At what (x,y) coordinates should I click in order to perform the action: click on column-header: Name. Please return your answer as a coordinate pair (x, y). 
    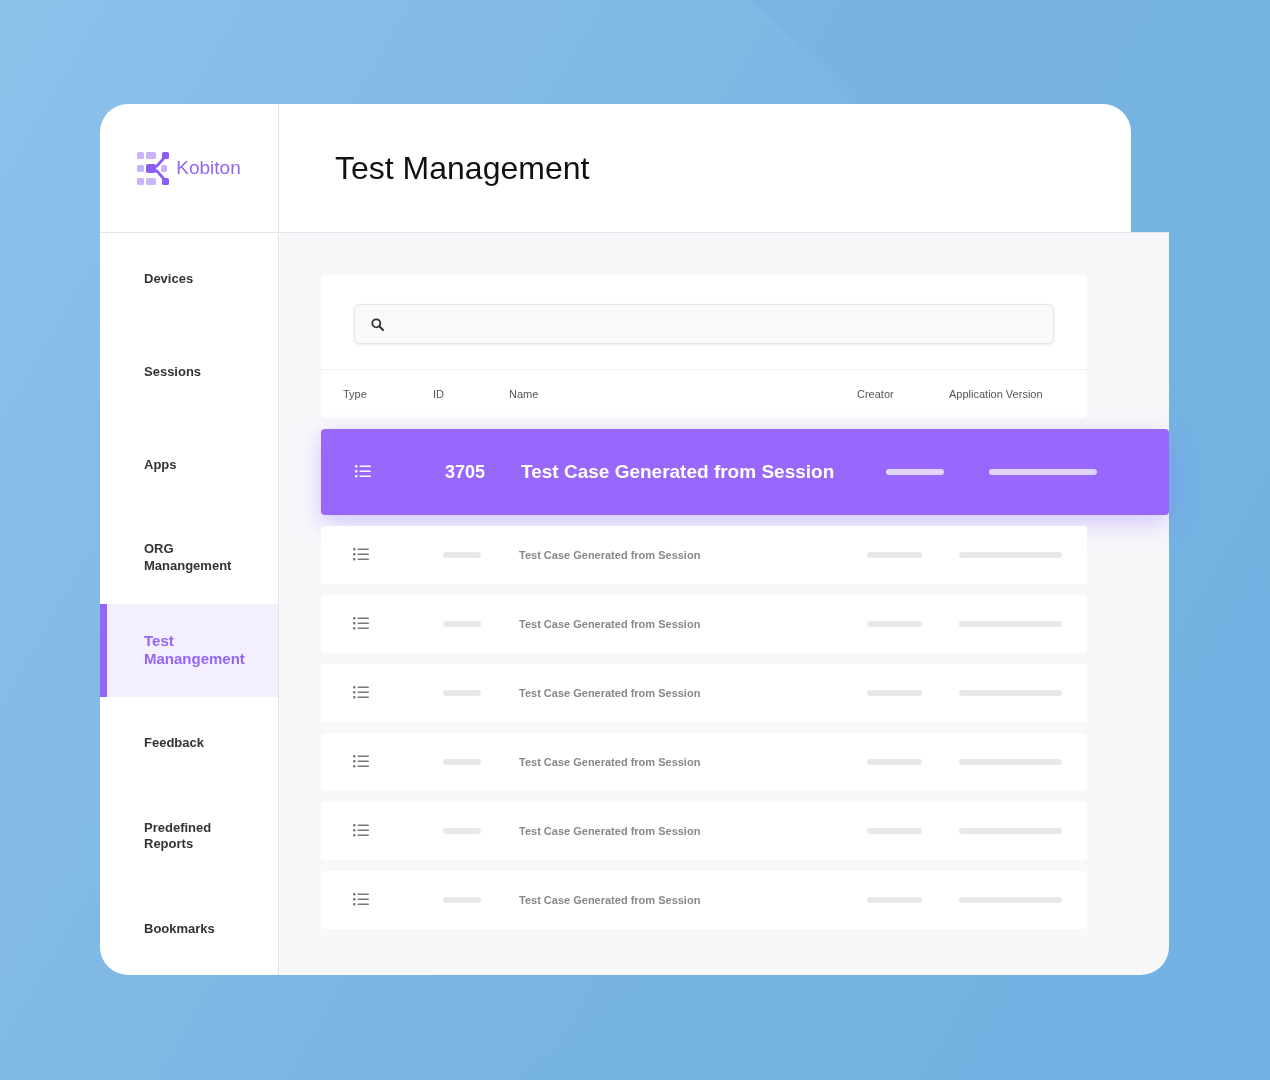
    Looking at the image, I should click on (524, 394).